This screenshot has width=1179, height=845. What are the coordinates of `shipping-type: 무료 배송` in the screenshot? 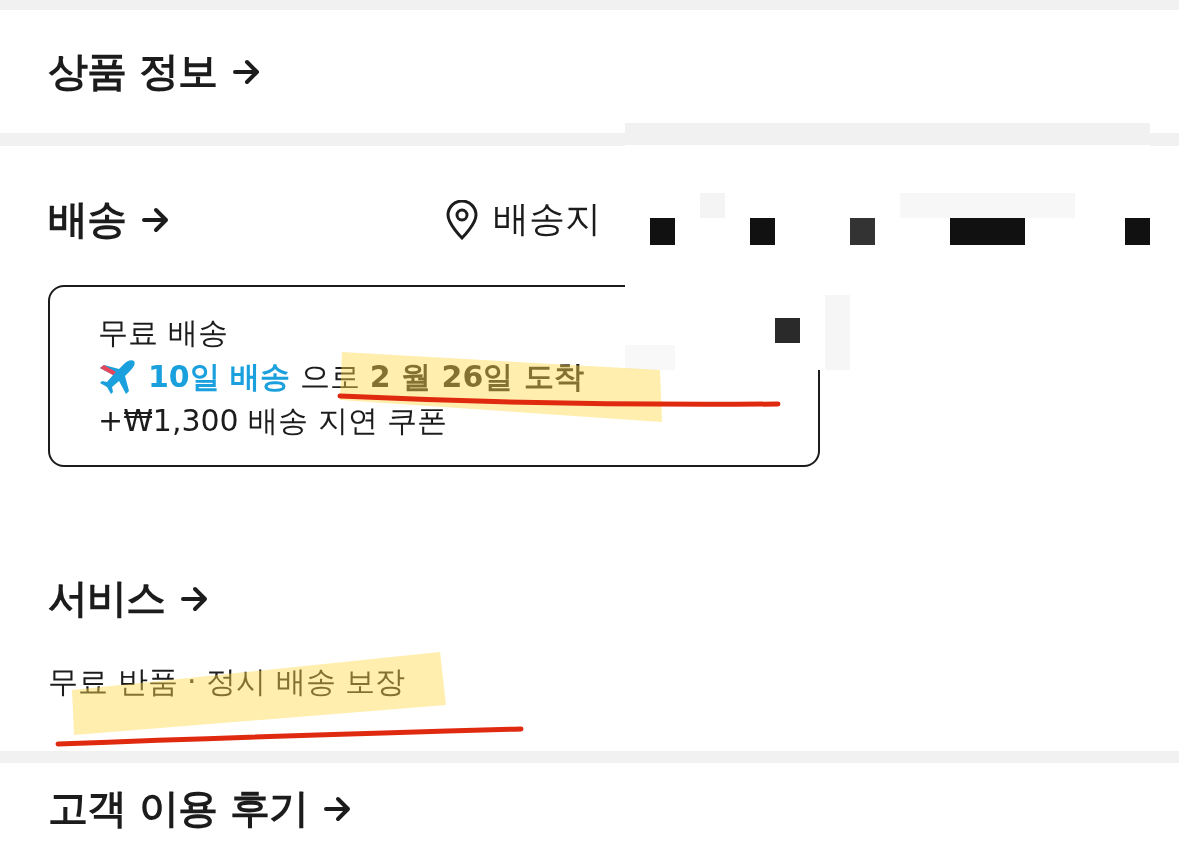 It's located at (163, 333).